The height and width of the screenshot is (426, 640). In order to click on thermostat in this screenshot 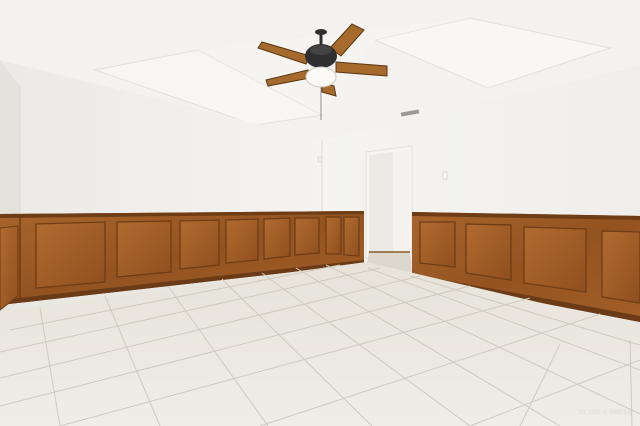, I will do `click(320, 159)`.